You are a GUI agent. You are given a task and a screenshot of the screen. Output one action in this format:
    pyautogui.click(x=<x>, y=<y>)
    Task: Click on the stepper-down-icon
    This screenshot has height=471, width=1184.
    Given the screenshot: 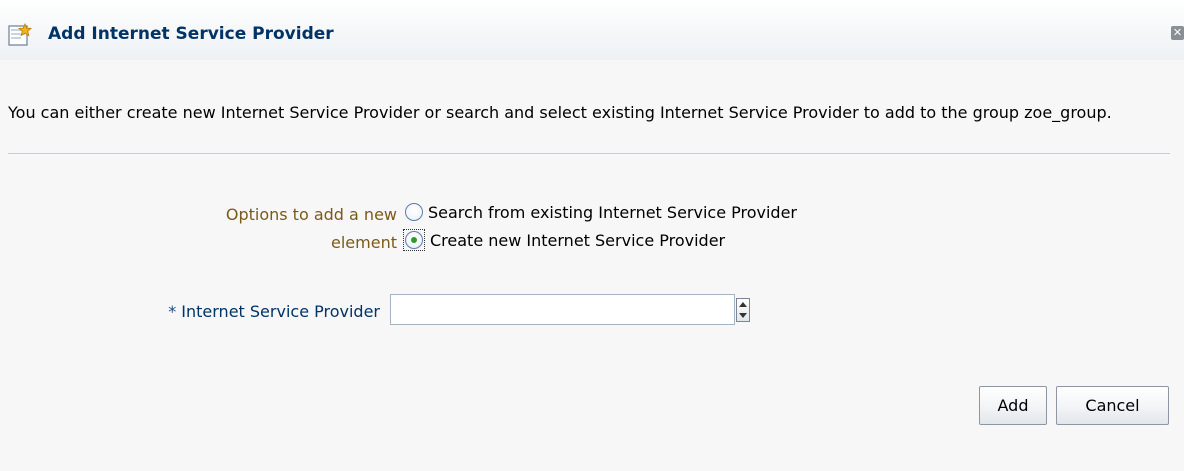 What is the action you would take?
    pyautogui.click(x=743, y=315)
    